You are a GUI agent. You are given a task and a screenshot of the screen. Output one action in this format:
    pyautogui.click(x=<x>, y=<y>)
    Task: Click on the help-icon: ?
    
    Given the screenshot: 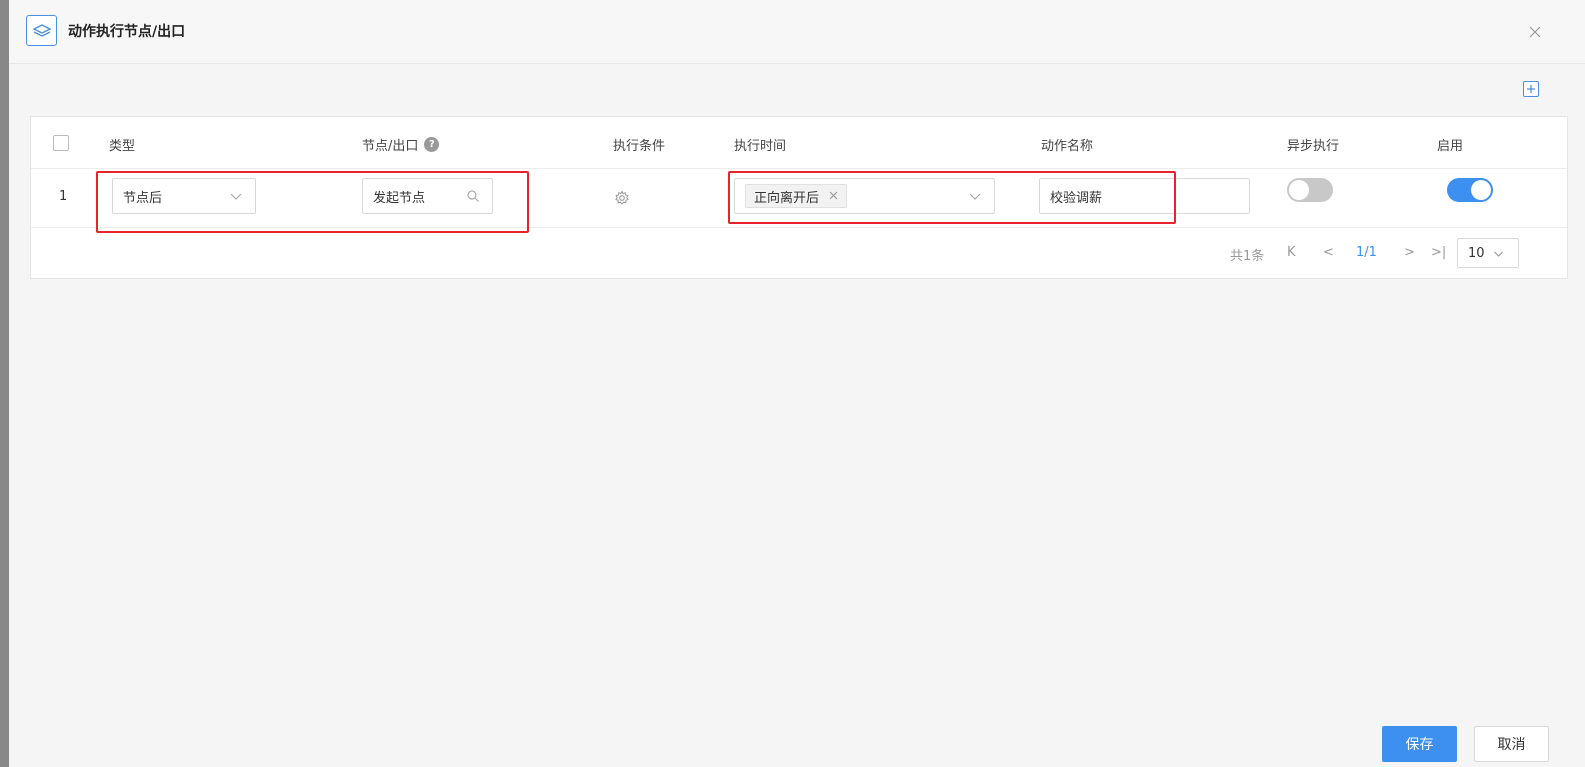 What is the action you would take?
    pyautogui.click(x=432, y=144)
    